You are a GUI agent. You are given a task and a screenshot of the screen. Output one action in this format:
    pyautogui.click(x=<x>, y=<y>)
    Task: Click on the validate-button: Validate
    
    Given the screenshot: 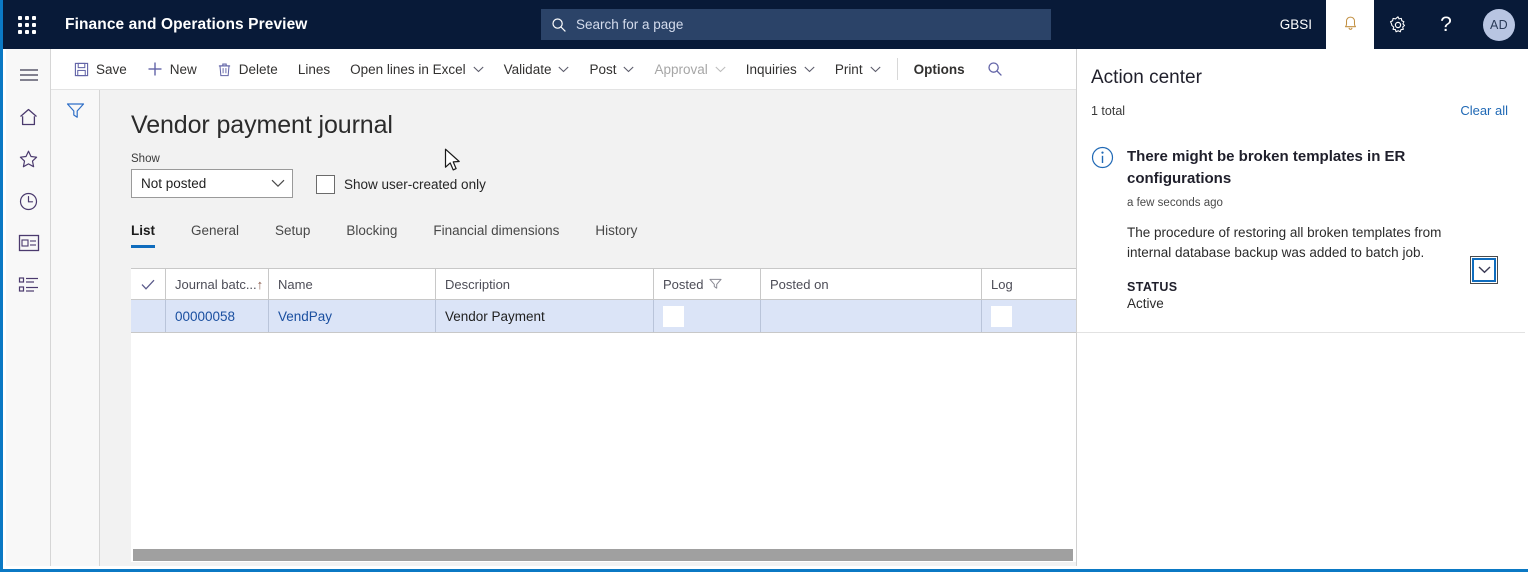 What is the action you would take?
    pyautogui.click(x=537, y=69)
    